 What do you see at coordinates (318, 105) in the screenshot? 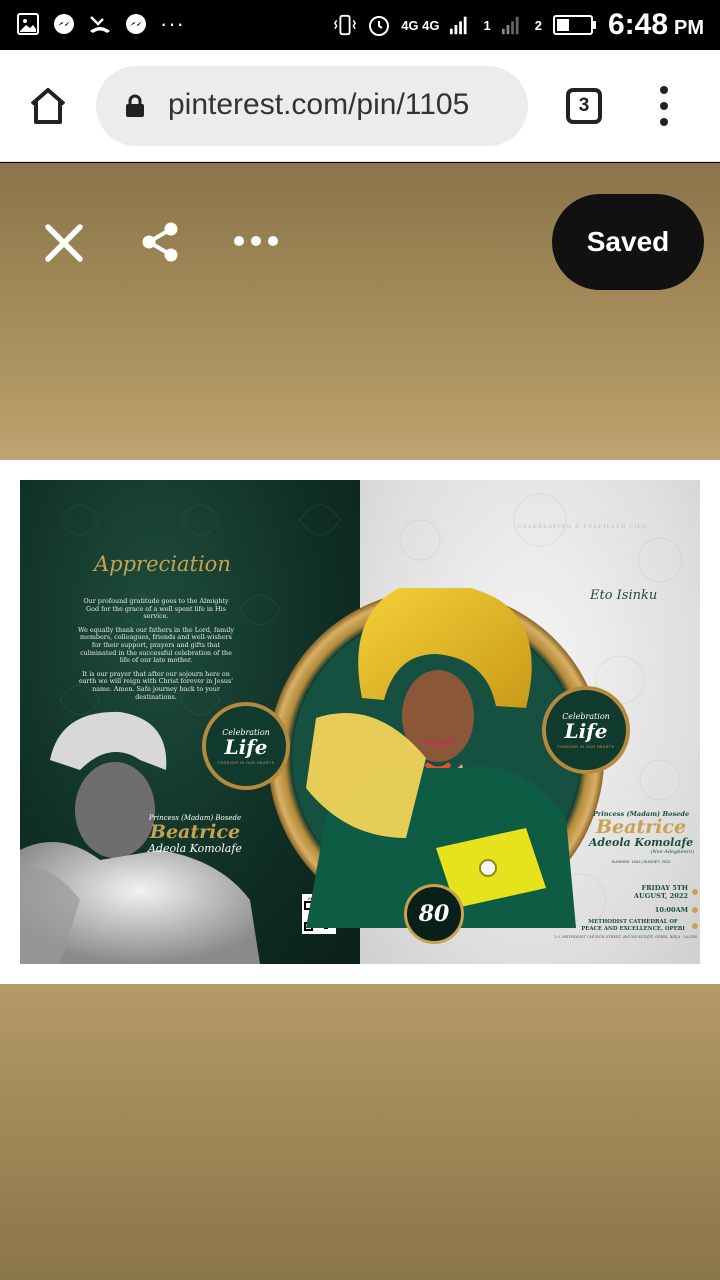
I see `url-text: pinterest.com/pin/1105` at bounding box center [318, 105].